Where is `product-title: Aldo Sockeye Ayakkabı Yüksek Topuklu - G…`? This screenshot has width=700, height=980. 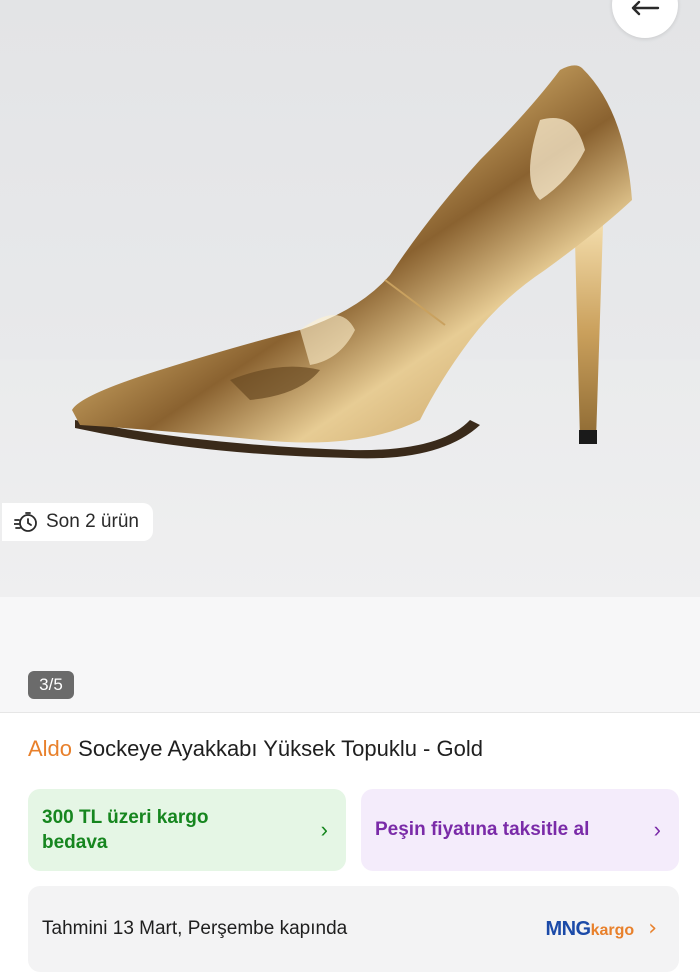
product-title: Aldo Sockeye Ayakkabı Yüksek Topuklu - G… is located at coordinates (353, 749).